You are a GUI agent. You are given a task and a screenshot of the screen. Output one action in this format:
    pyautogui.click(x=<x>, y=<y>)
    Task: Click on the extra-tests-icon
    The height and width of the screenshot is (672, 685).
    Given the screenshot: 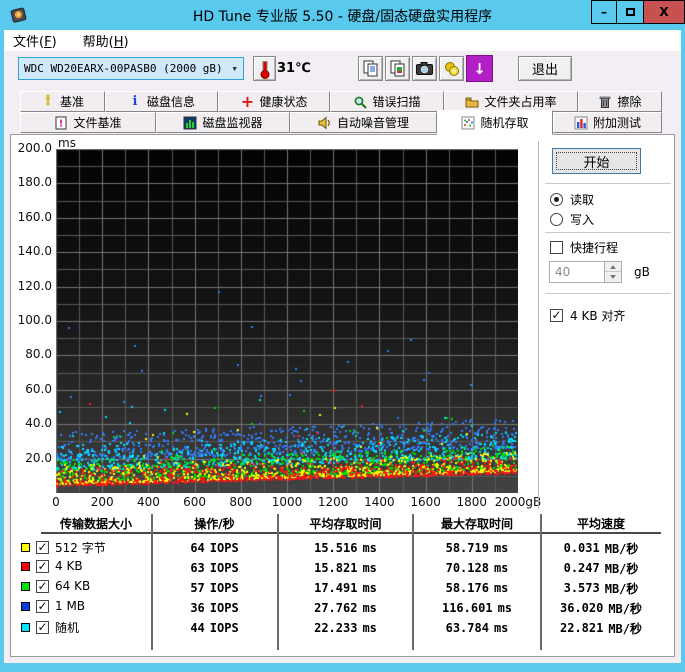 What is the action you would take?
    pyautogui.click(x=581, y=122)
    